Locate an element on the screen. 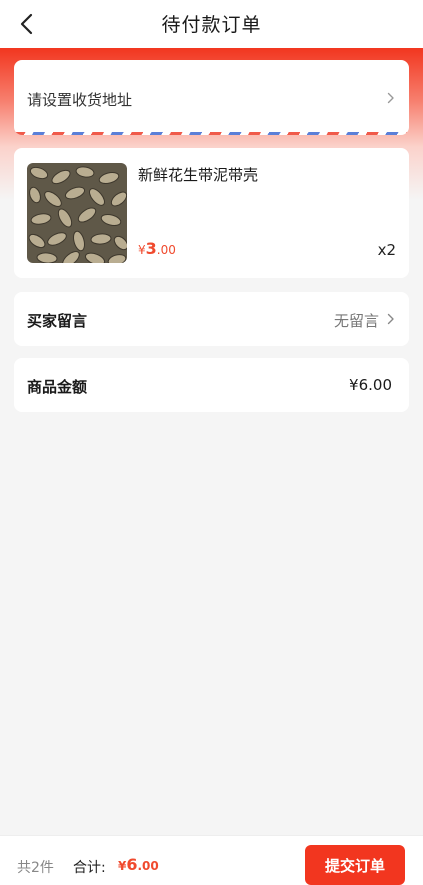 Image resolution: width=423 pixels, height=885 pixels. total-label: 合计: is located at coordinates (89, 868).